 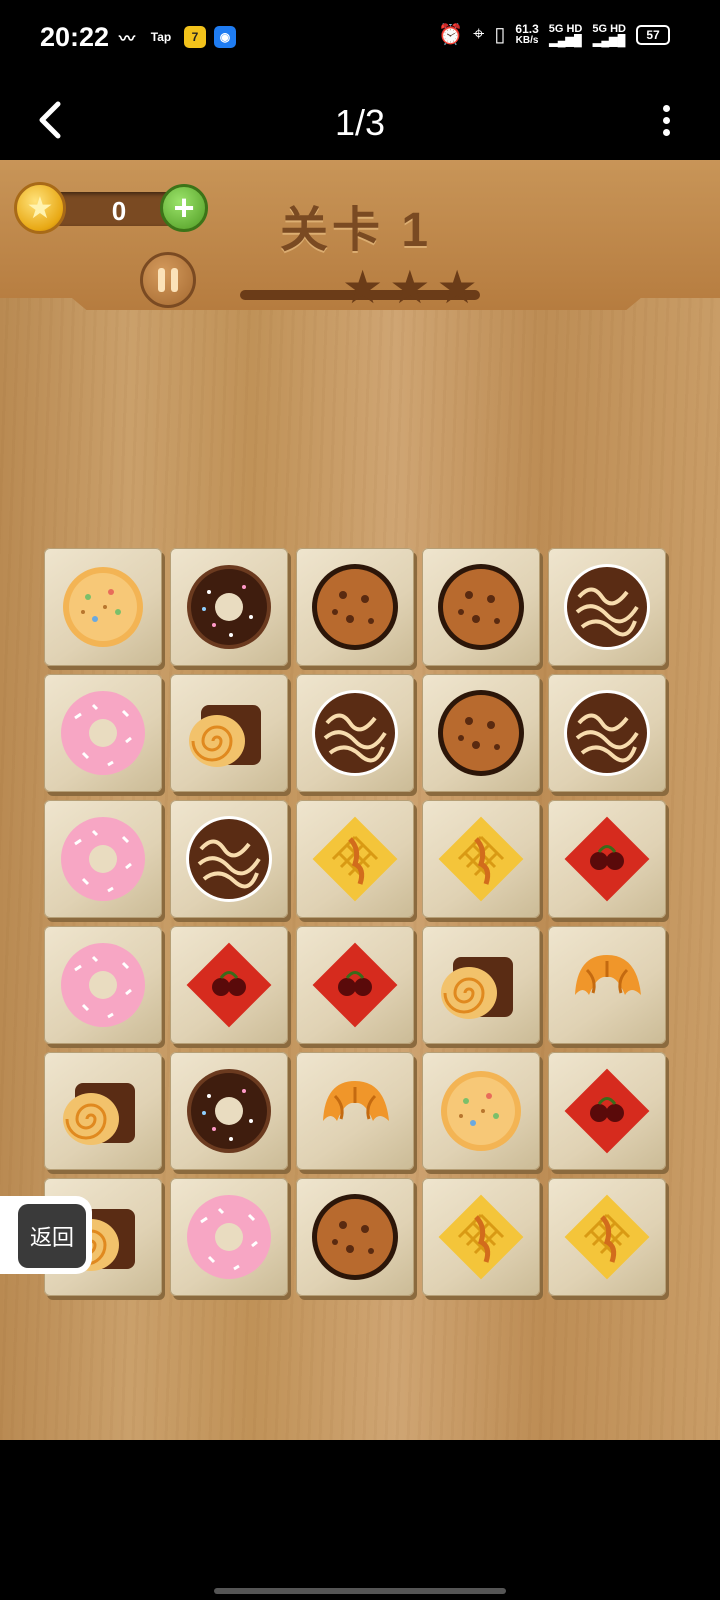 I want to click on status-time: 20:22, so click(x=75, y=37).